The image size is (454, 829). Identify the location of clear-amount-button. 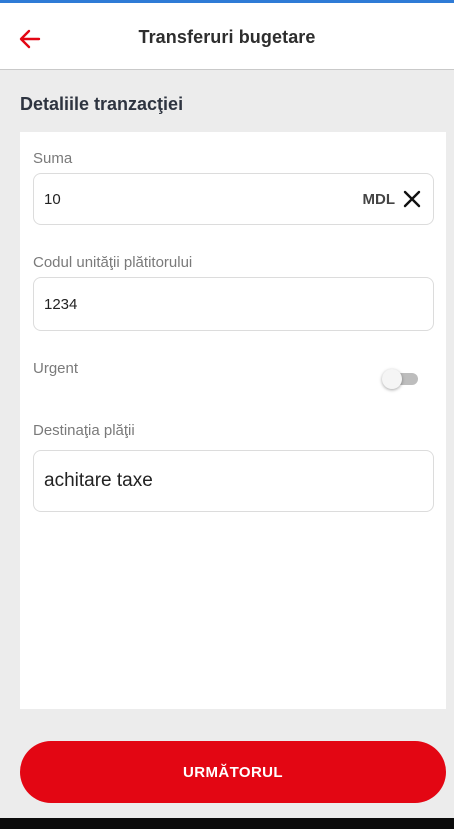
(412, 199).